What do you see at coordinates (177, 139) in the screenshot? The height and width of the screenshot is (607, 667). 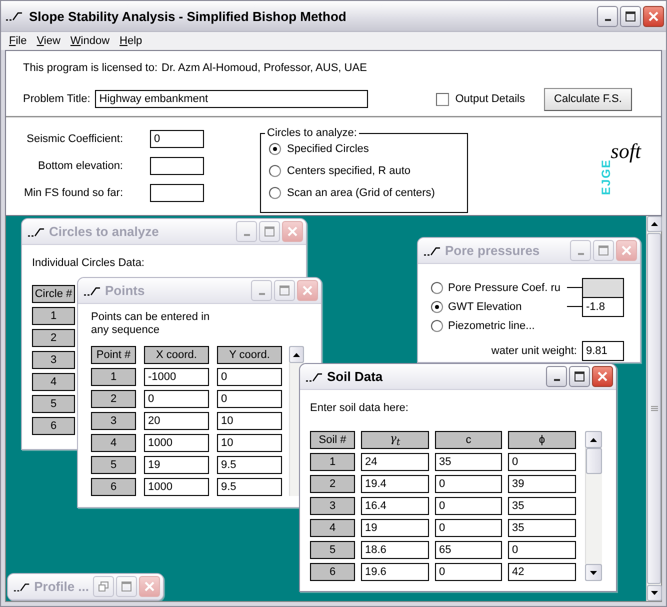 I see `input-field: 0` at bounding box center [177, 139].